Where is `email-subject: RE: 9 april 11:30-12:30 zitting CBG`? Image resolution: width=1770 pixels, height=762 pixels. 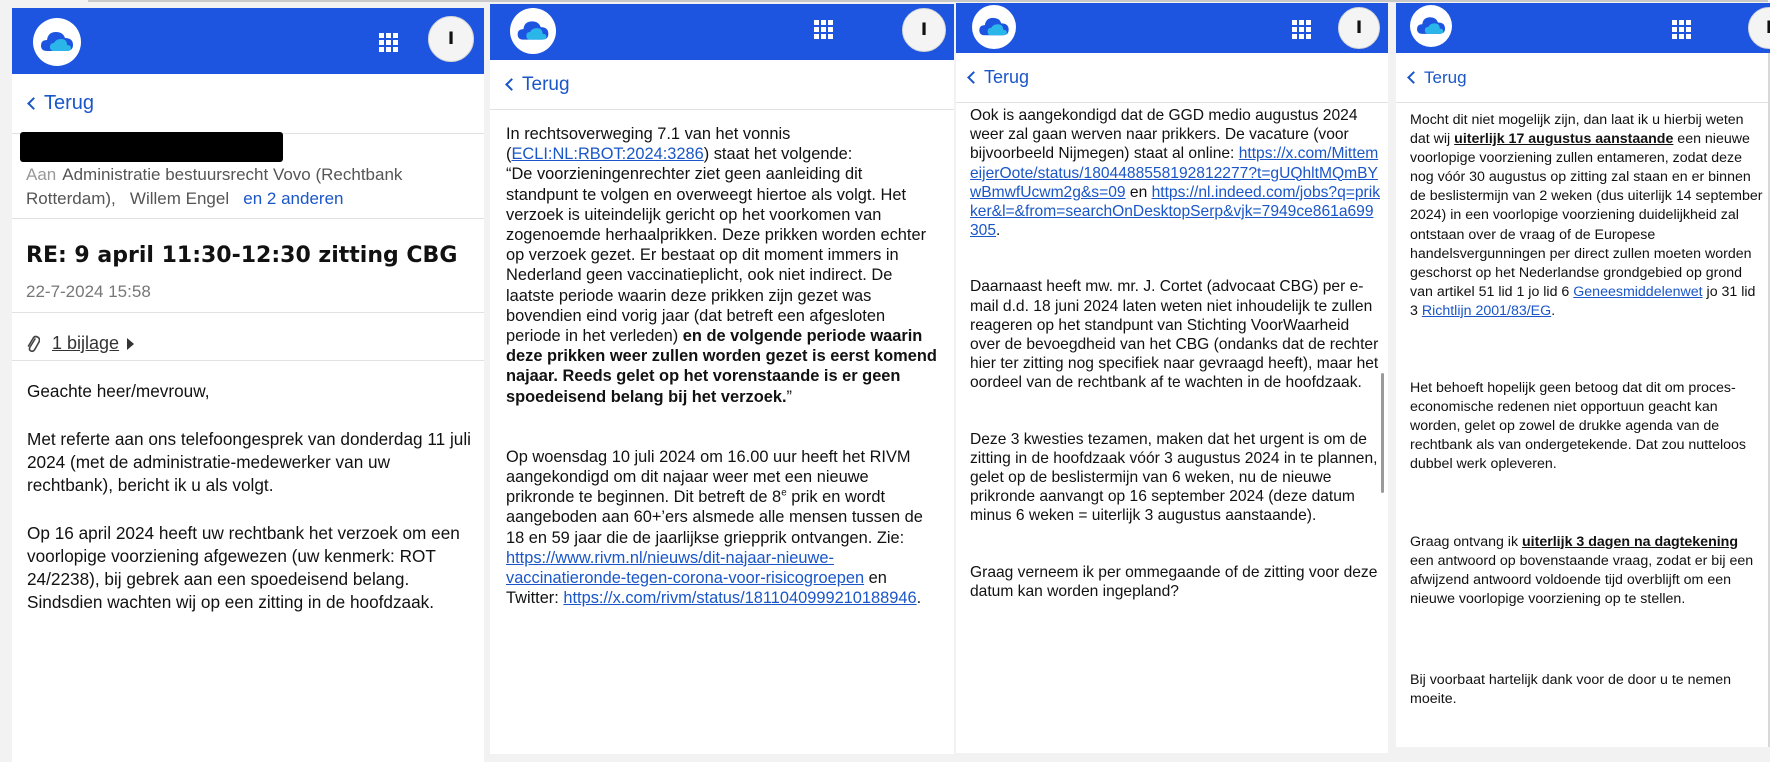
email-subject: RE: 9 april 11:30-12:30 zitting CBG is located at coordinates (242, 255).